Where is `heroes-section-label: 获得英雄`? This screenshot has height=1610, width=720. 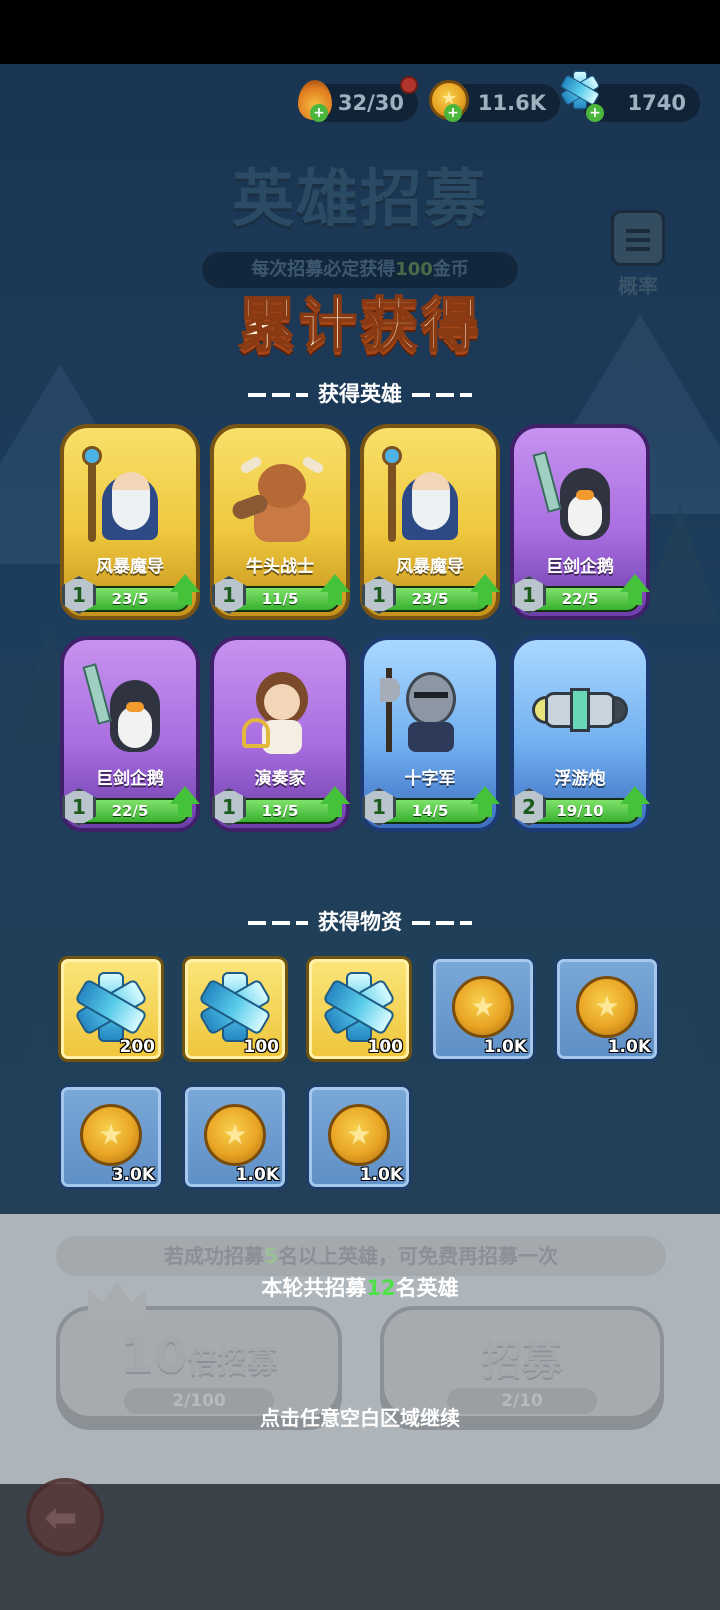
heroes-section-label: 获得英雄 is located at coordinates (360, 394).